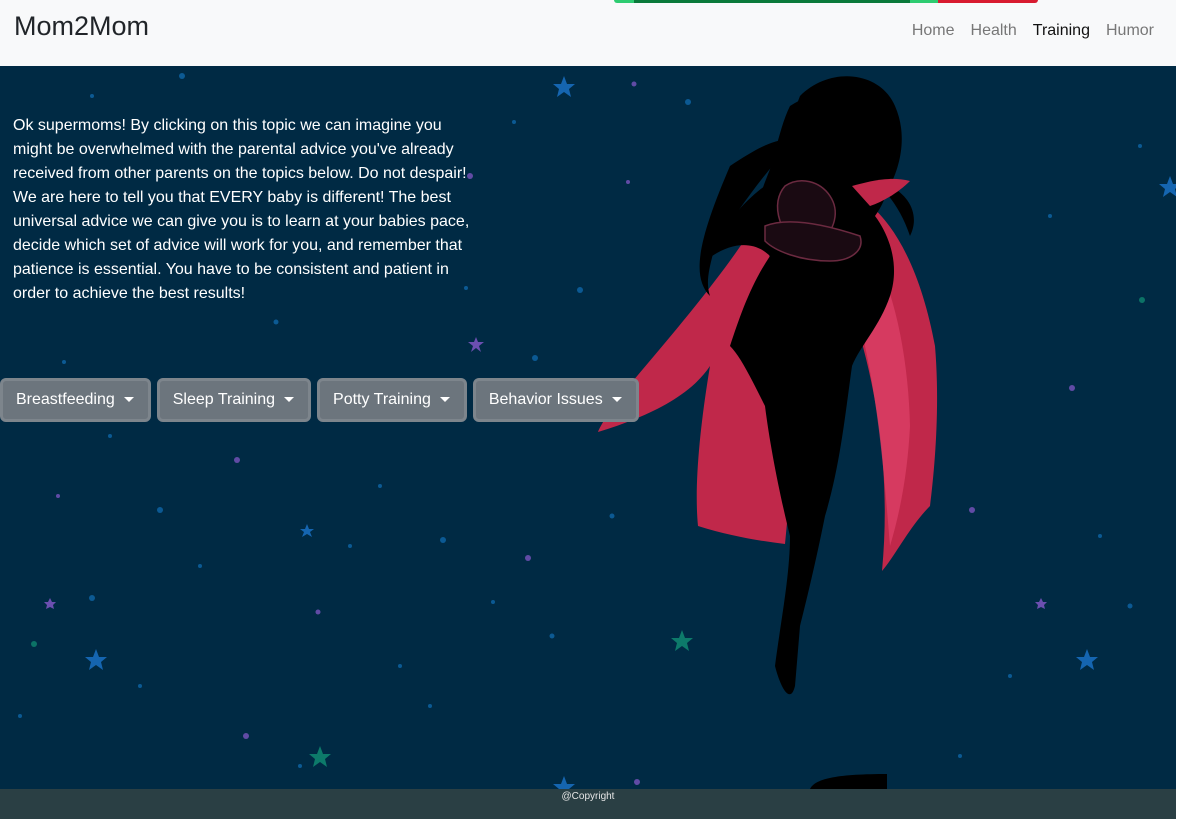  What do you see at coordinates (590, 33) in the screenshot?
I see `navbar: Mom2Mom Home Health Training Humor` at bounding box center [590, 33].